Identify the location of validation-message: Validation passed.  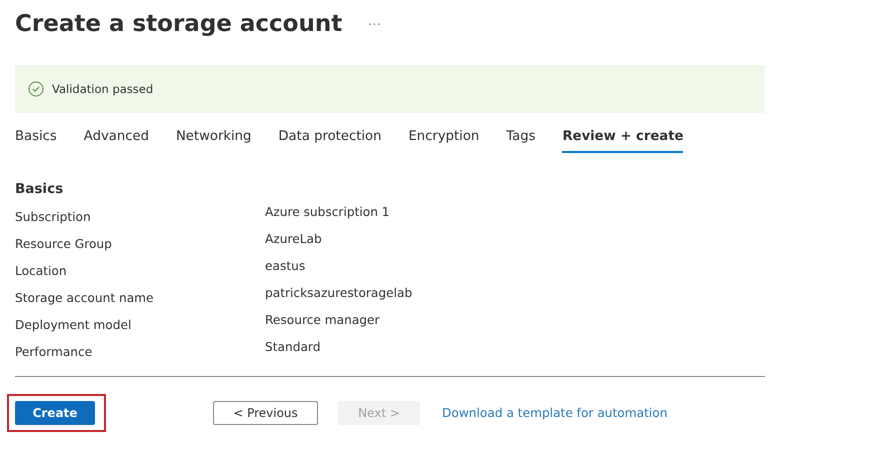
(103, 89).